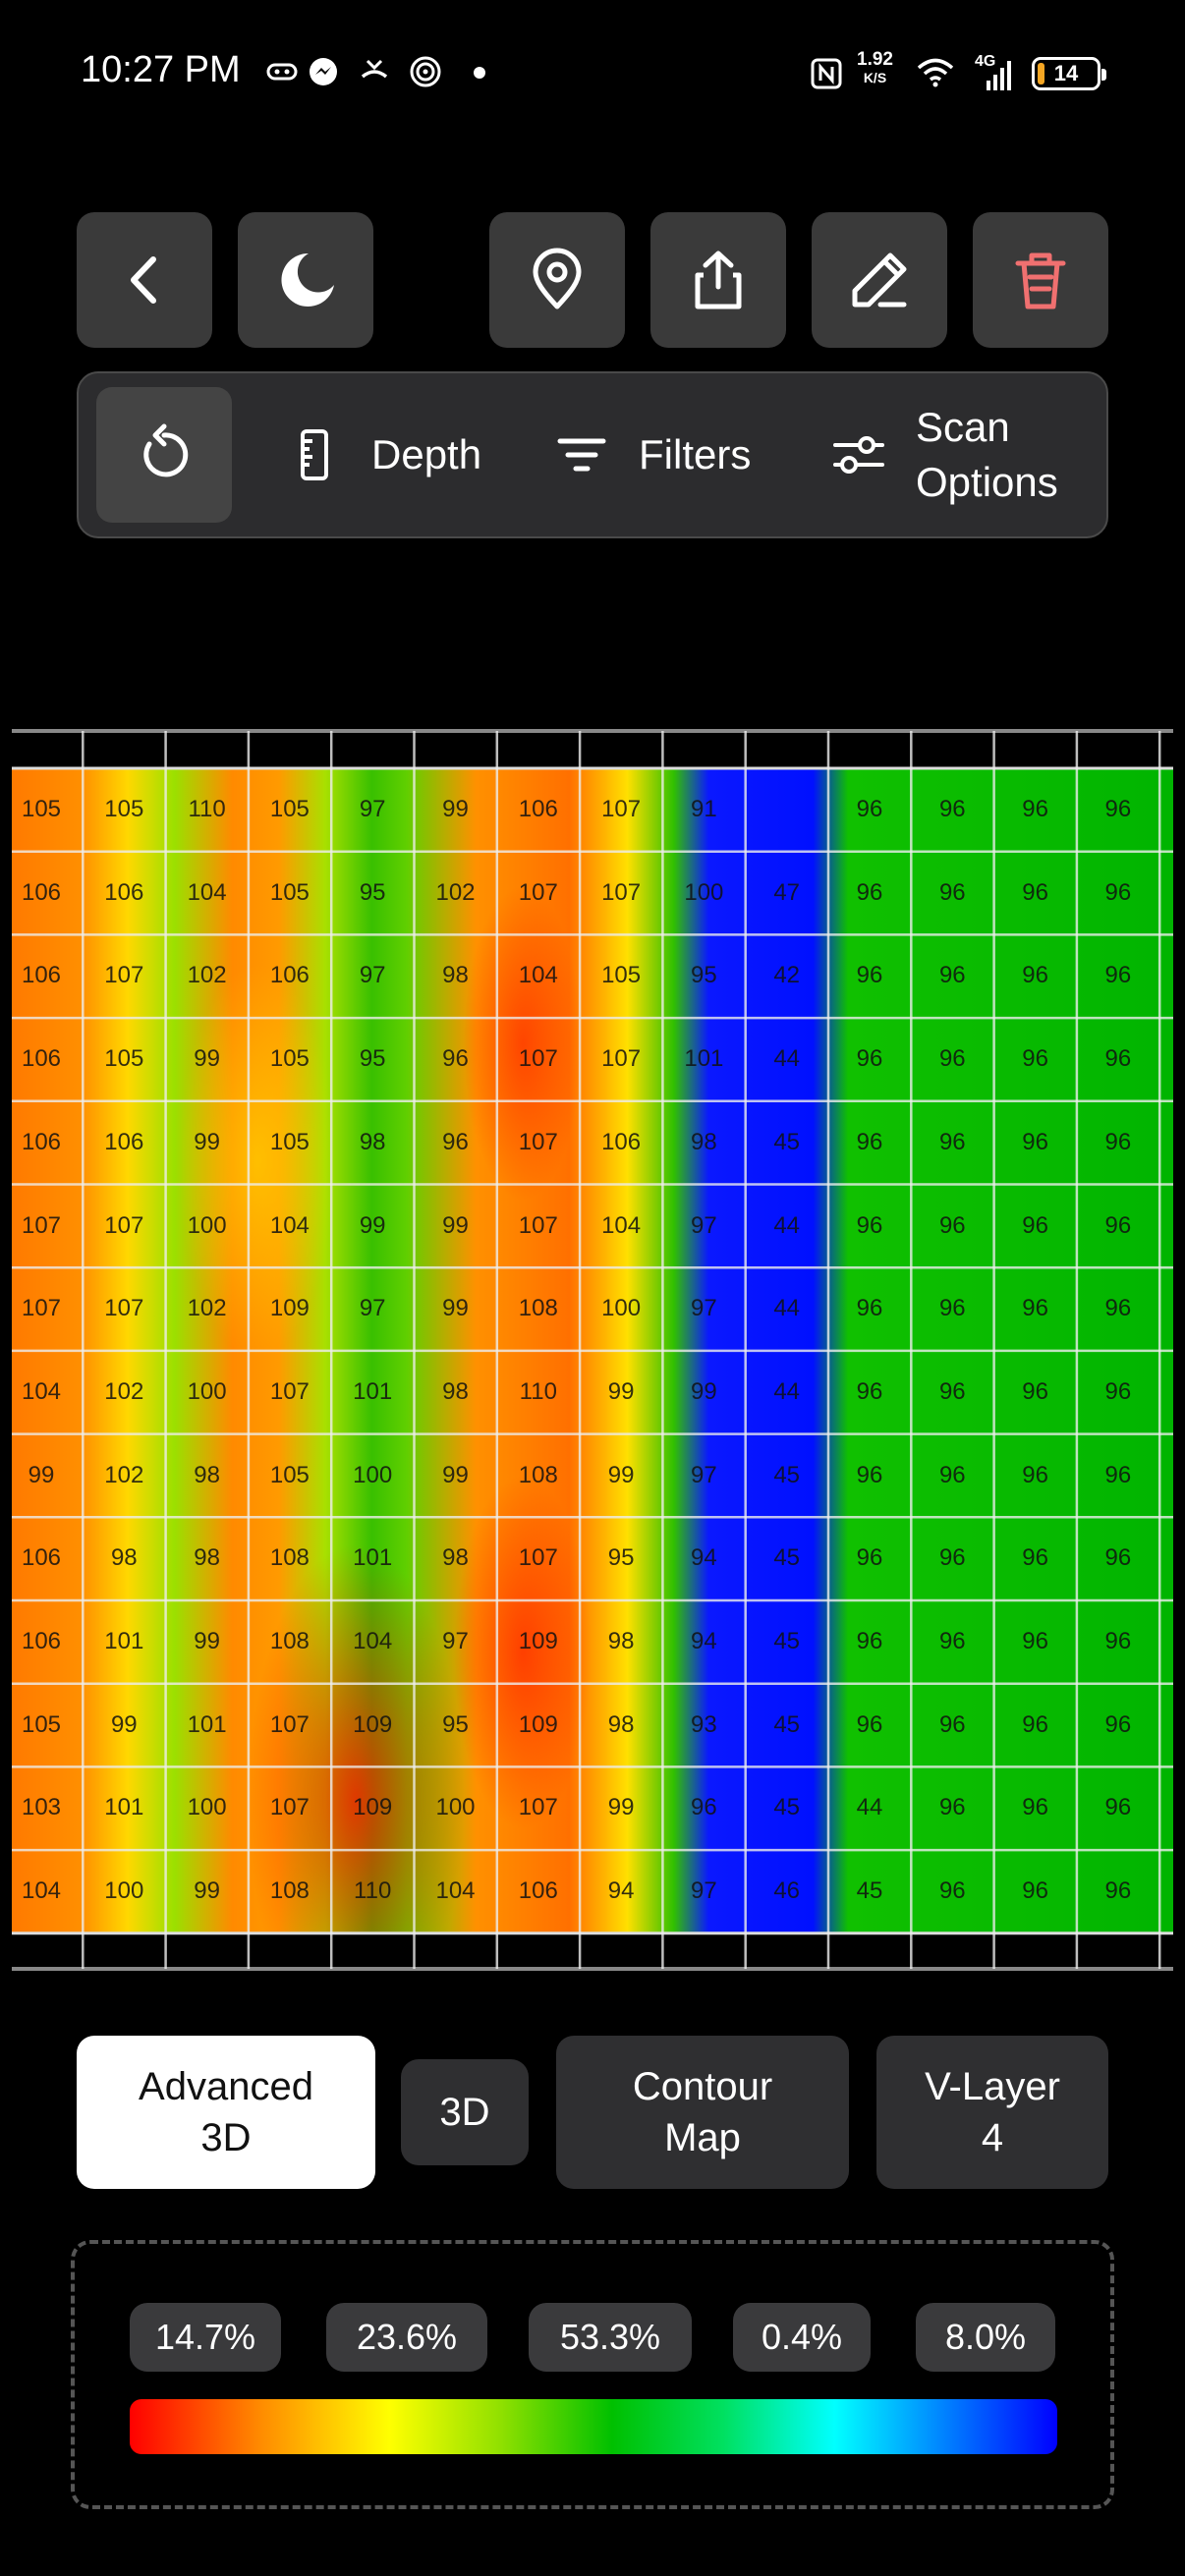  What do you see at coordinates (538, 1391) in the screenshot?
I see `grid-cell-value: 110` at bounding box center [538, 1391].